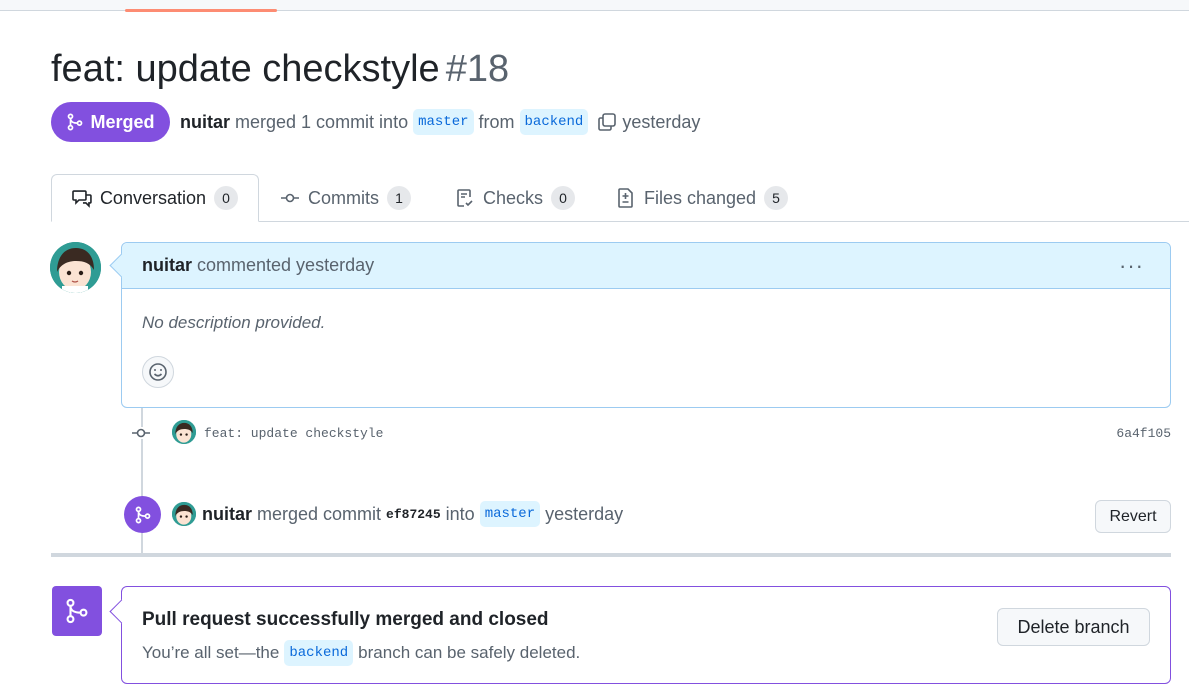 This screenshot has height=688, width=1189. What do you see at coordinates (399, 198) in the screenshot?
I see `tab-counter: 1` at bounding box center [399, 198].